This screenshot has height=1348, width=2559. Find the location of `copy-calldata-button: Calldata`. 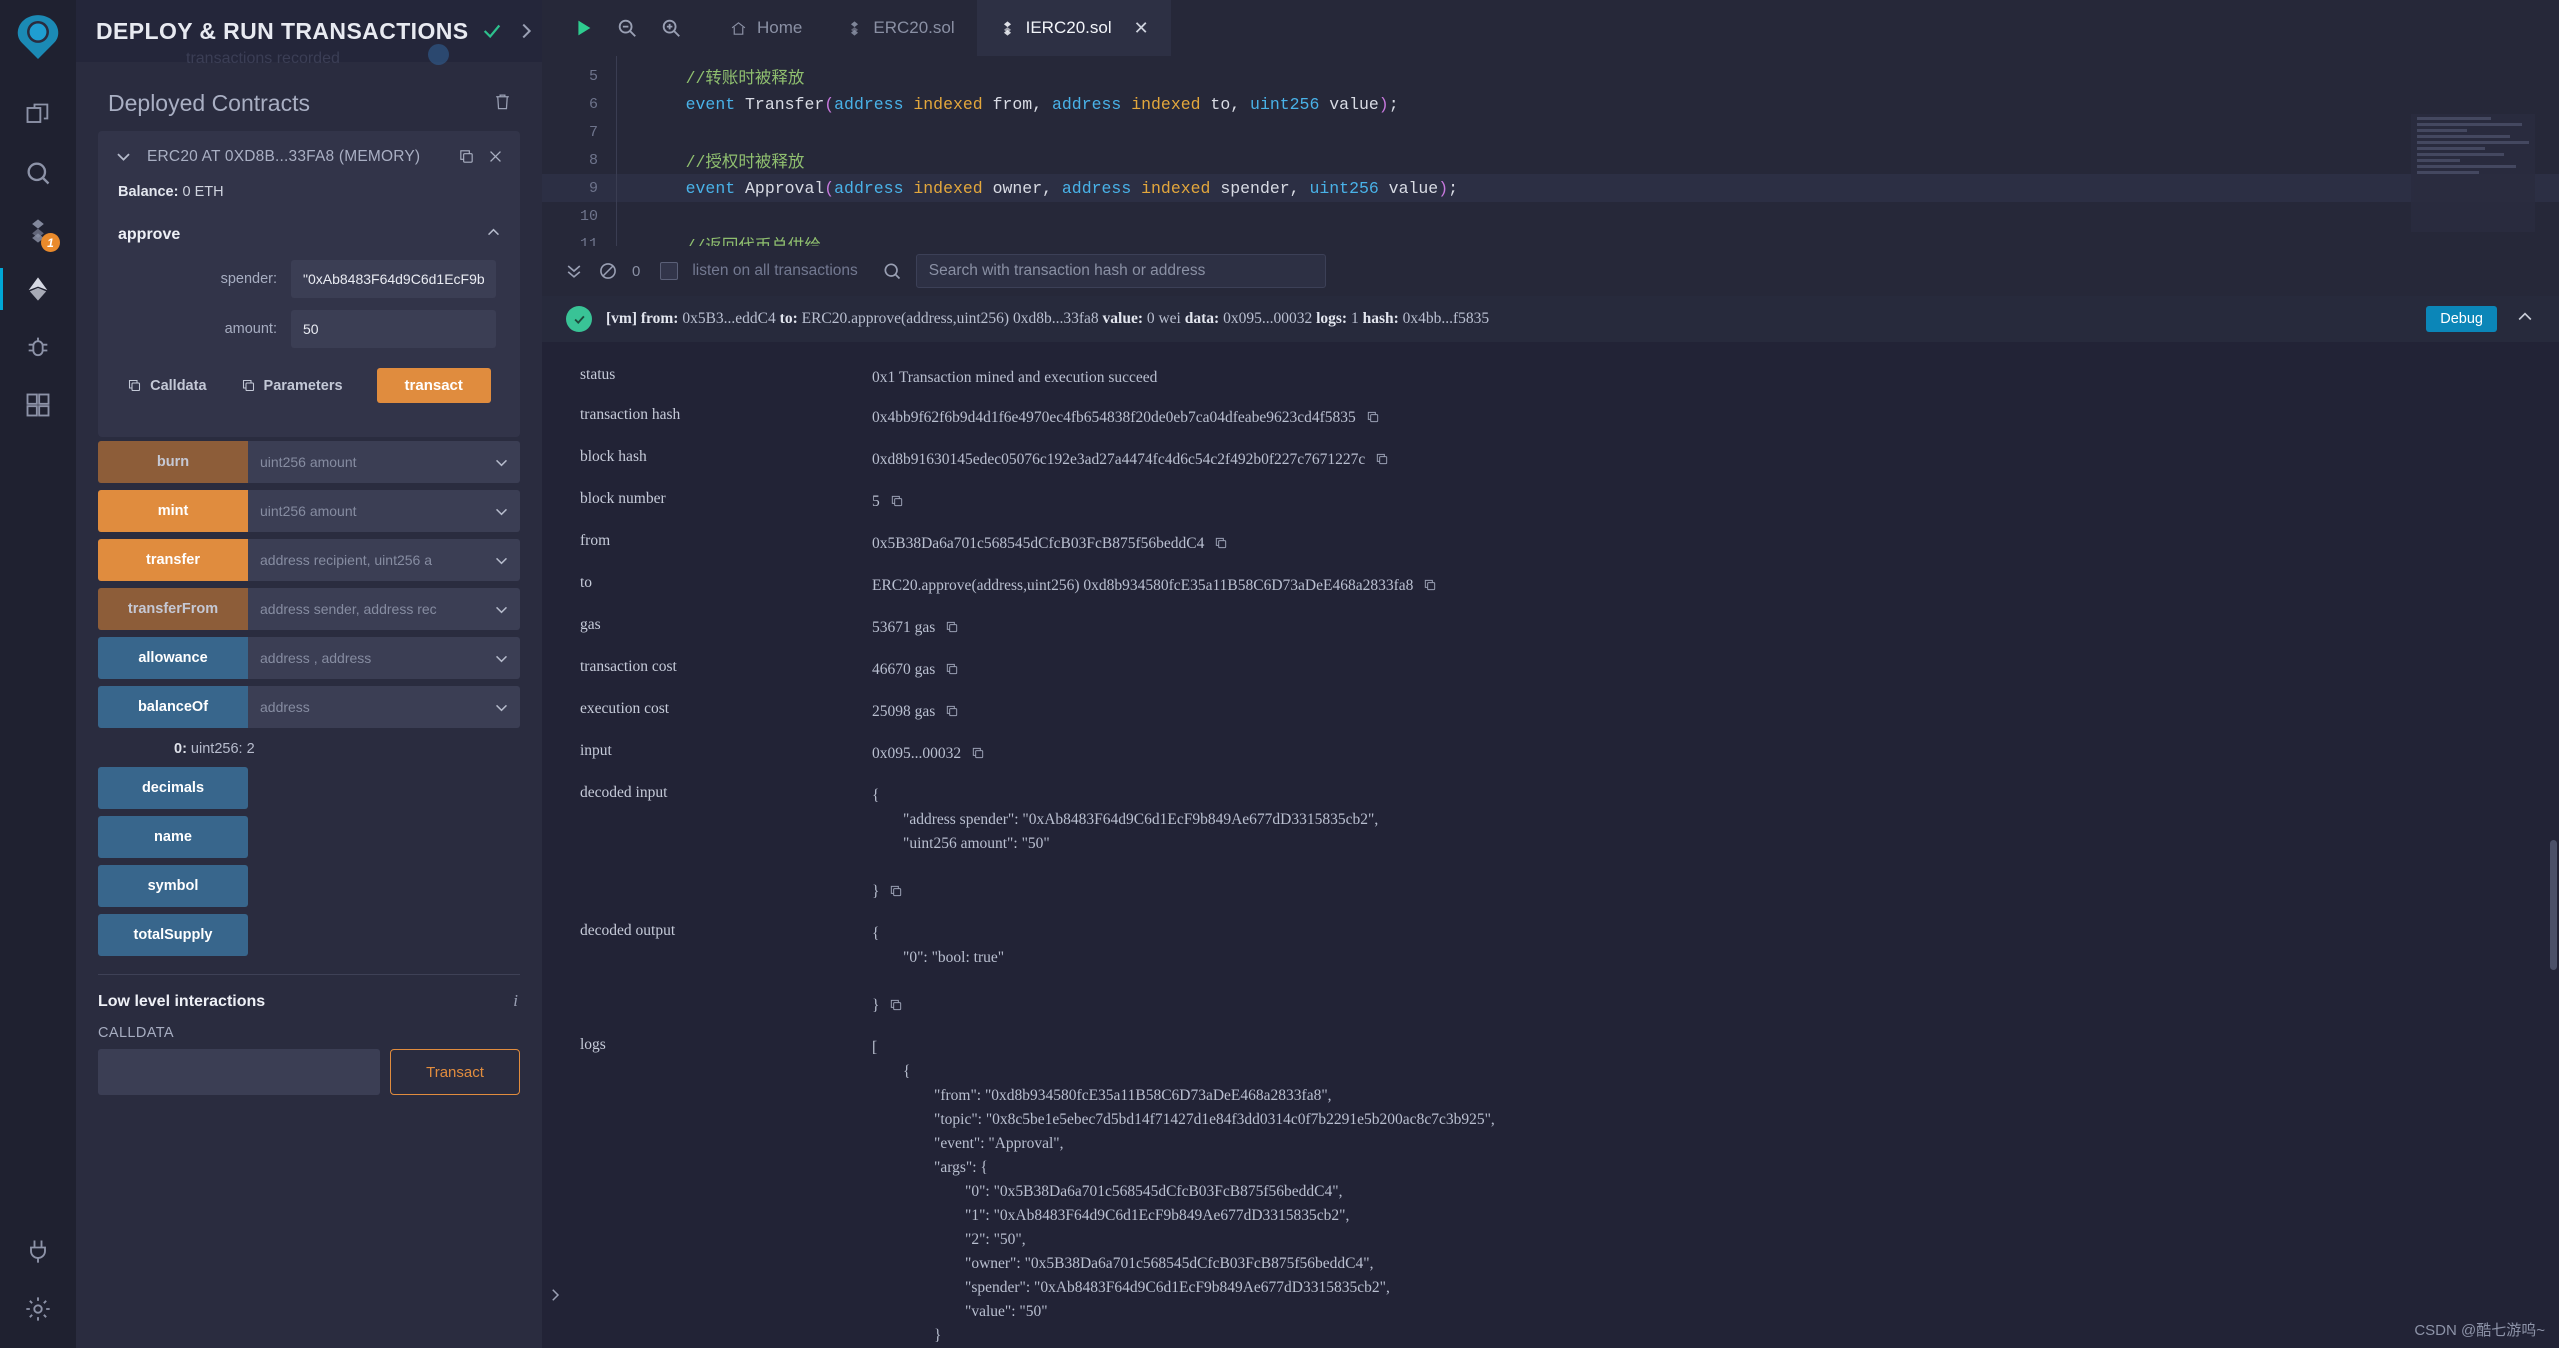

copy-calldata-button: Calldata is located at coordinates (167, 386).